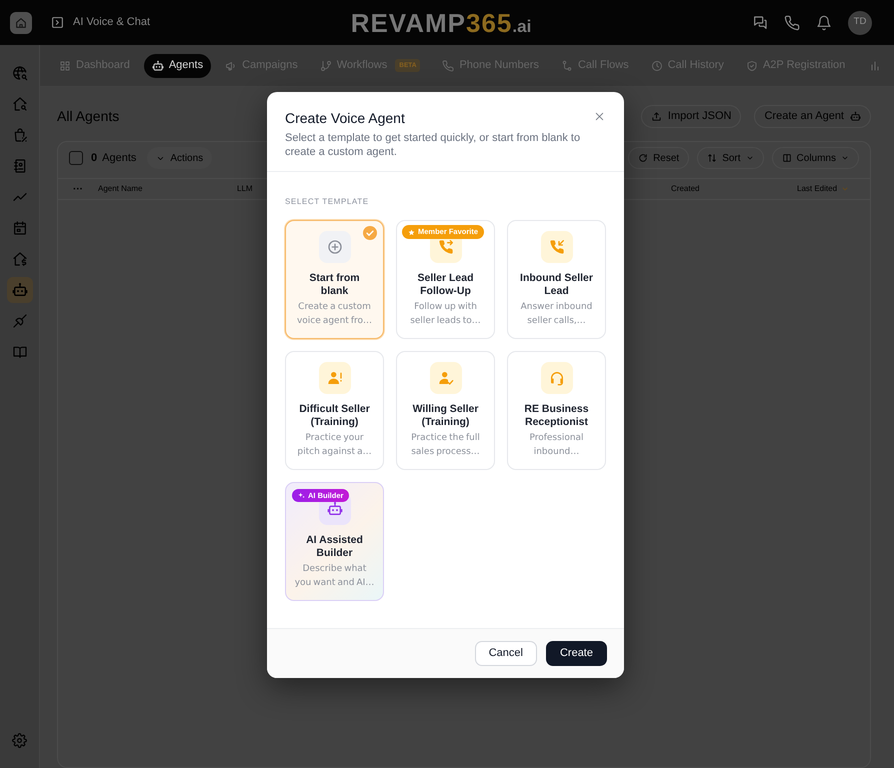  What do you see at coordinates (370, 233) in the screenshot?
I see `check-icon` at bounding box center [370, 233].